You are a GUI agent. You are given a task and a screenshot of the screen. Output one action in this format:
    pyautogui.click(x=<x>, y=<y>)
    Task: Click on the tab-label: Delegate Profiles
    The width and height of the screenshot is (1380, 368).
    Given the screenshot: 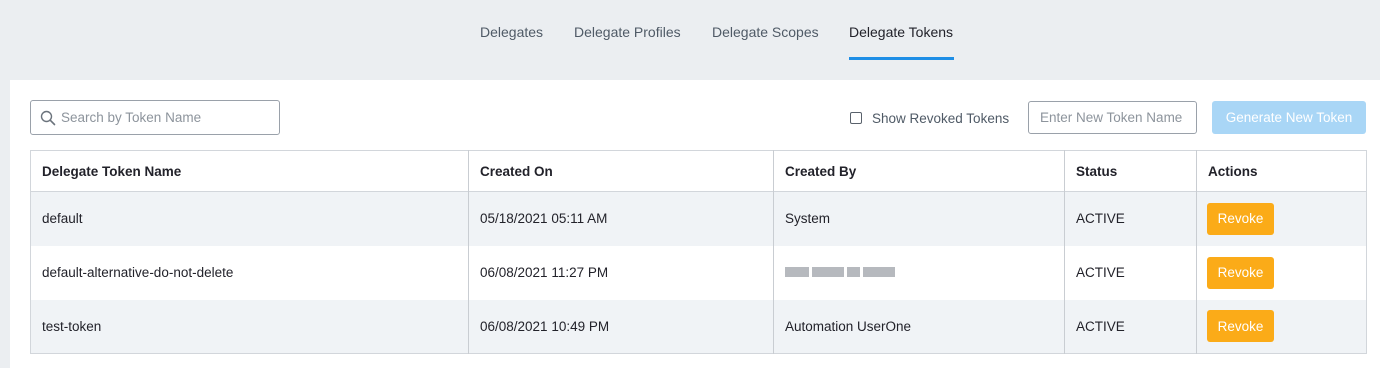 What is the action you would take?
    pyautogui.click(x=627, y=32)
    